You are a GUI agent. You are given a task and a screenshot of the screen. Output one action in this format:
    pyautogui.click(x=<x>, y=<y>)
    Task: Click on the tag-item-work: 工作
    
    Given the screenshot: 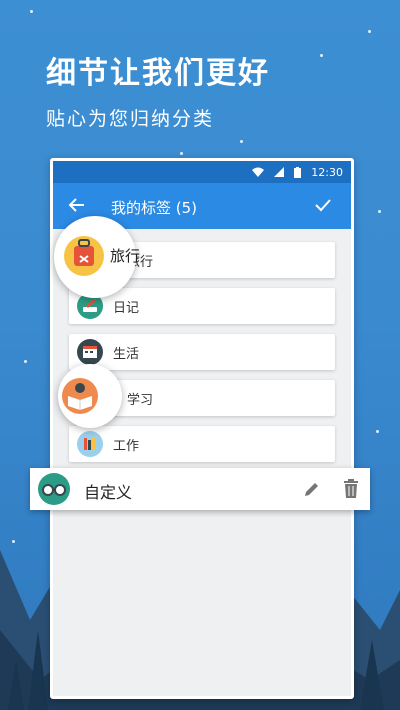 What is the action you would take?
    pyautogui.click(x=202, y=444)
    